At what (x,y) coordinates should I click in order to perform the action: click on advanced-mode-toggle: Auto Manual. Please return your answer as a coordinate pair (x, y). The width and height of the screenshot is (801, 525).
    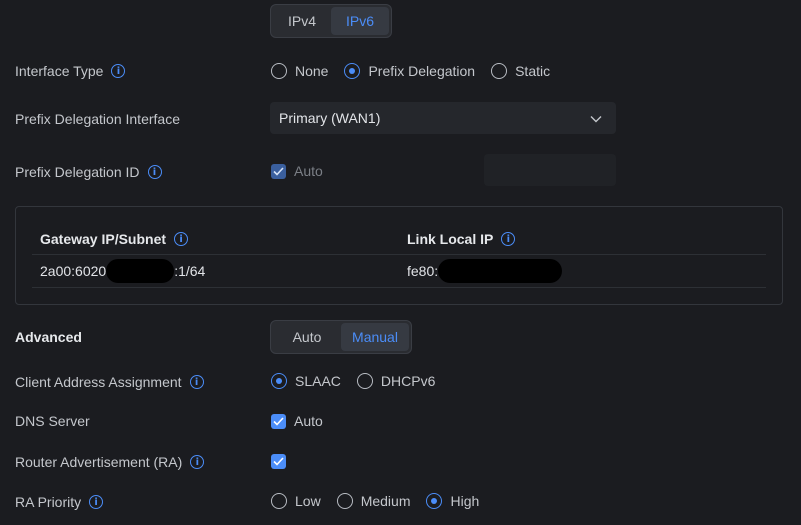
    Looking at the image, I should click on (341, 337).